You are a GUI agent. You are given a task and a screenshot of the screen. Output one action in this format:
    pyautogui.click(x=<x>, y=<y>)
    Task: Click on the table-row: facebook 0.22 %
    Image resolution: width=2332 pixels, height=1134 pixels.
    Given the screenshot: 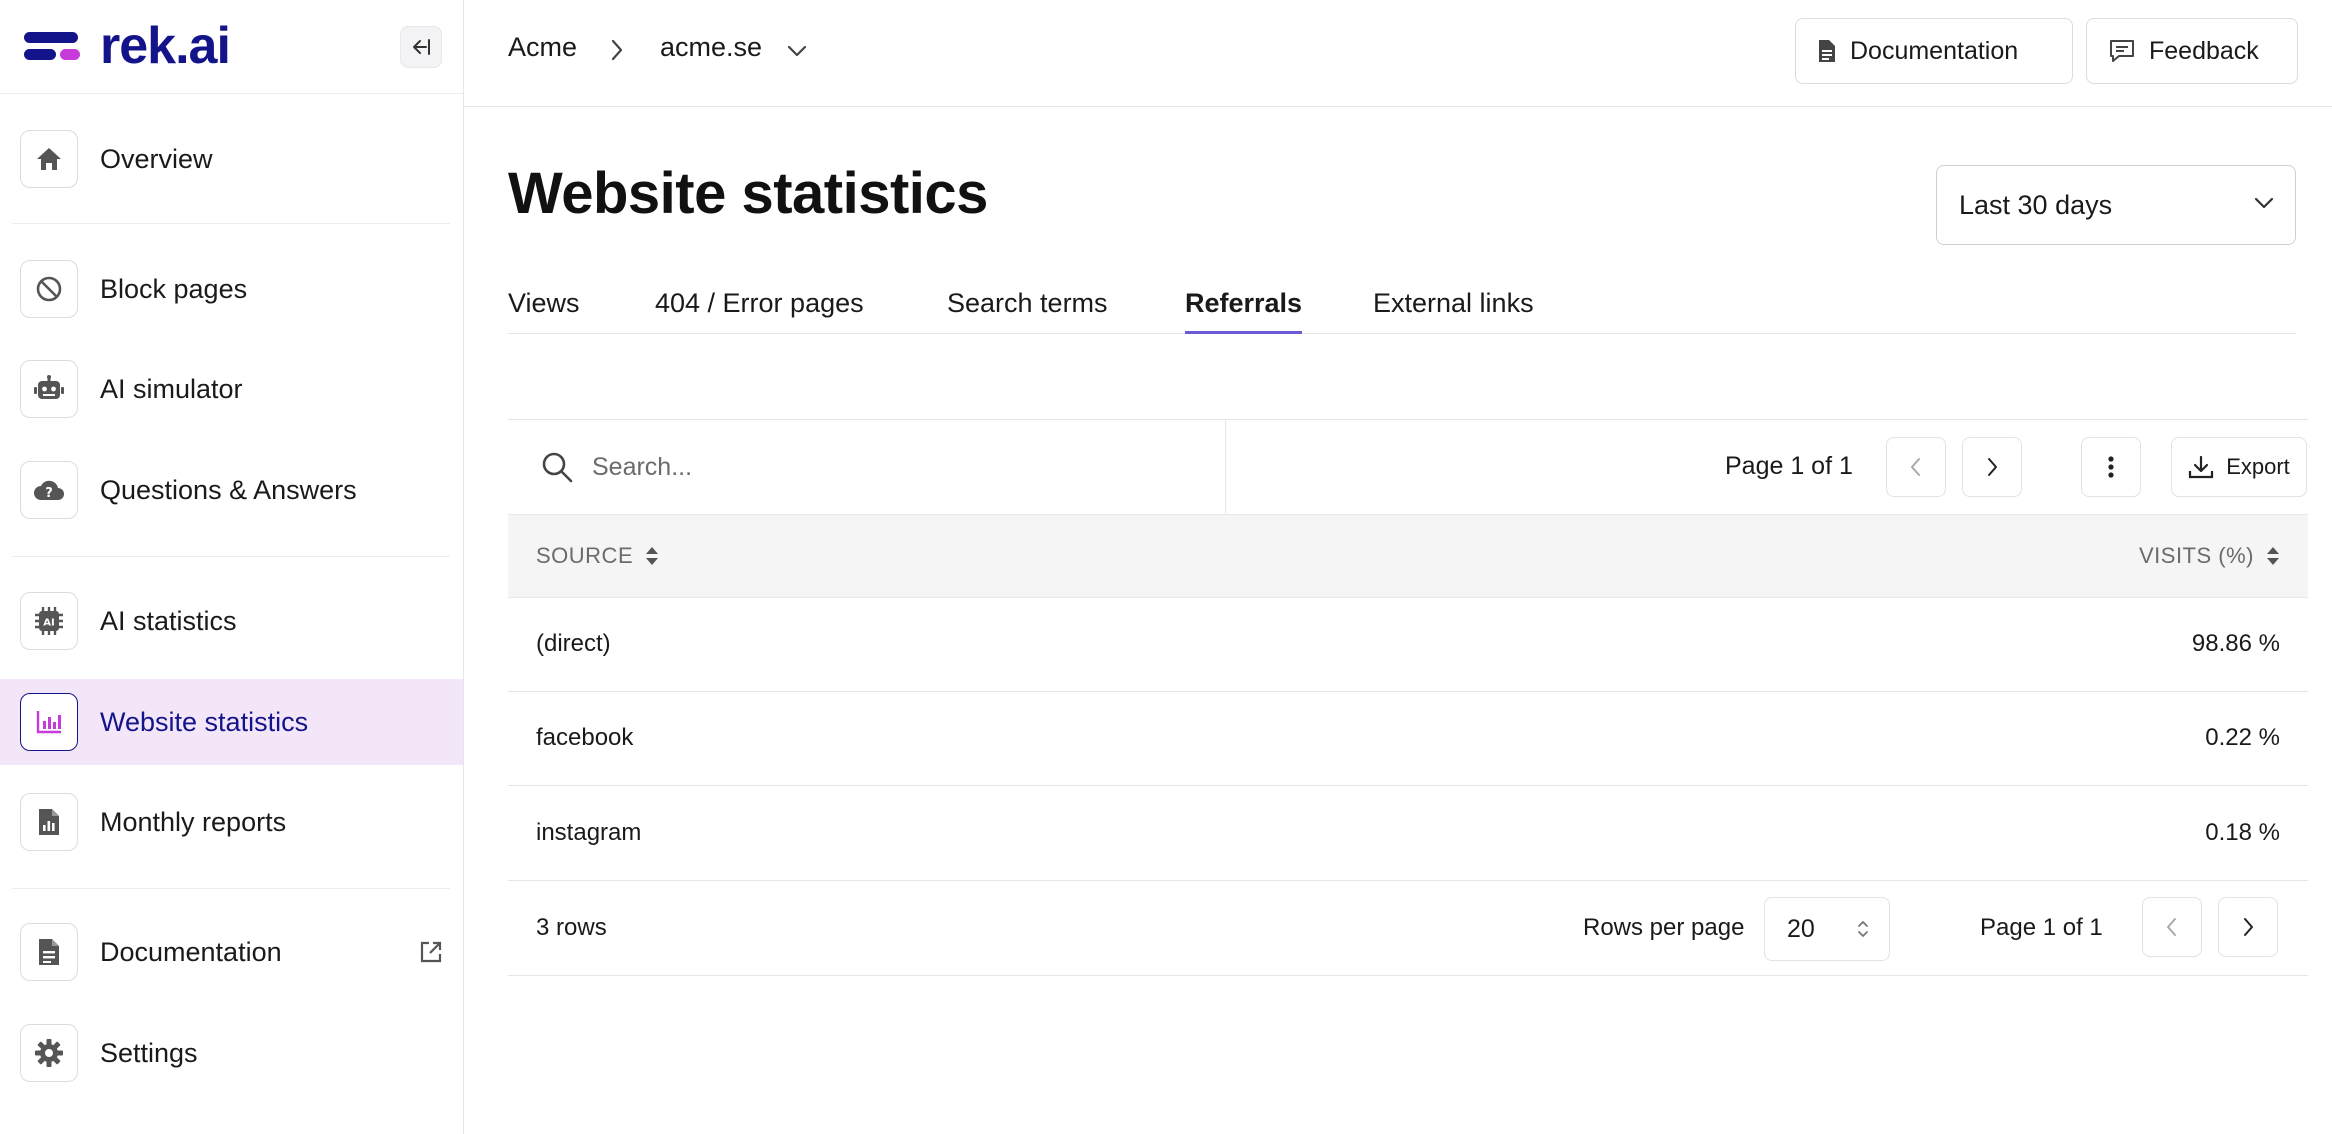 What is the action you would take?
    pyautogui.click(x=1408, y=739)
    